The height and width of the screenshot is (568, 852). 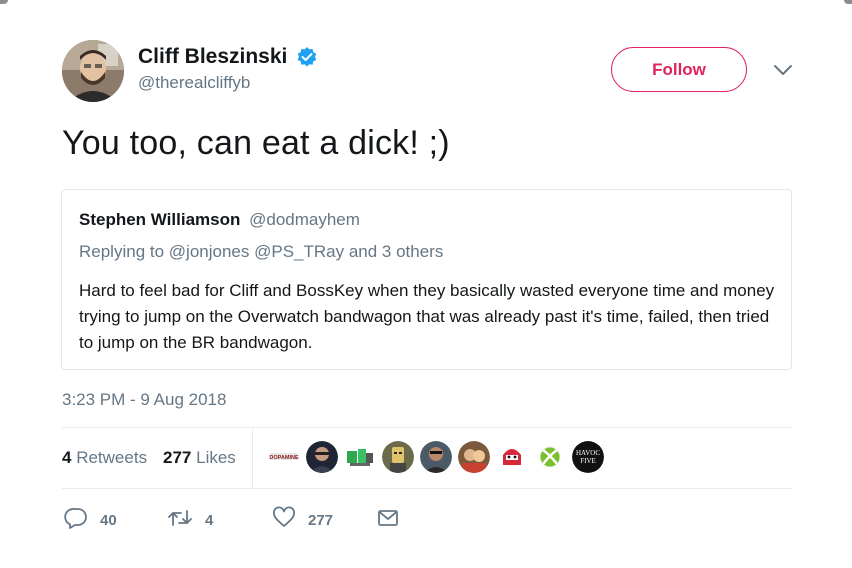 I want to click on direct-message-button, so click(x=388, y=520).